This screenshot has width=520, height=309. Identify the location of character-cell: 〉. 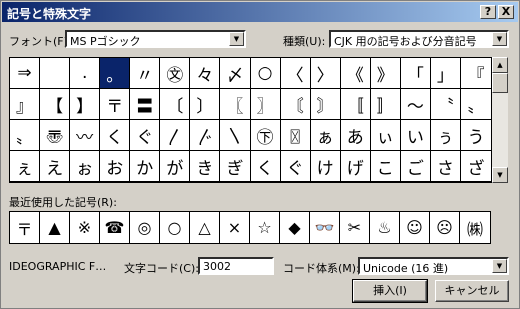
(325, 73).